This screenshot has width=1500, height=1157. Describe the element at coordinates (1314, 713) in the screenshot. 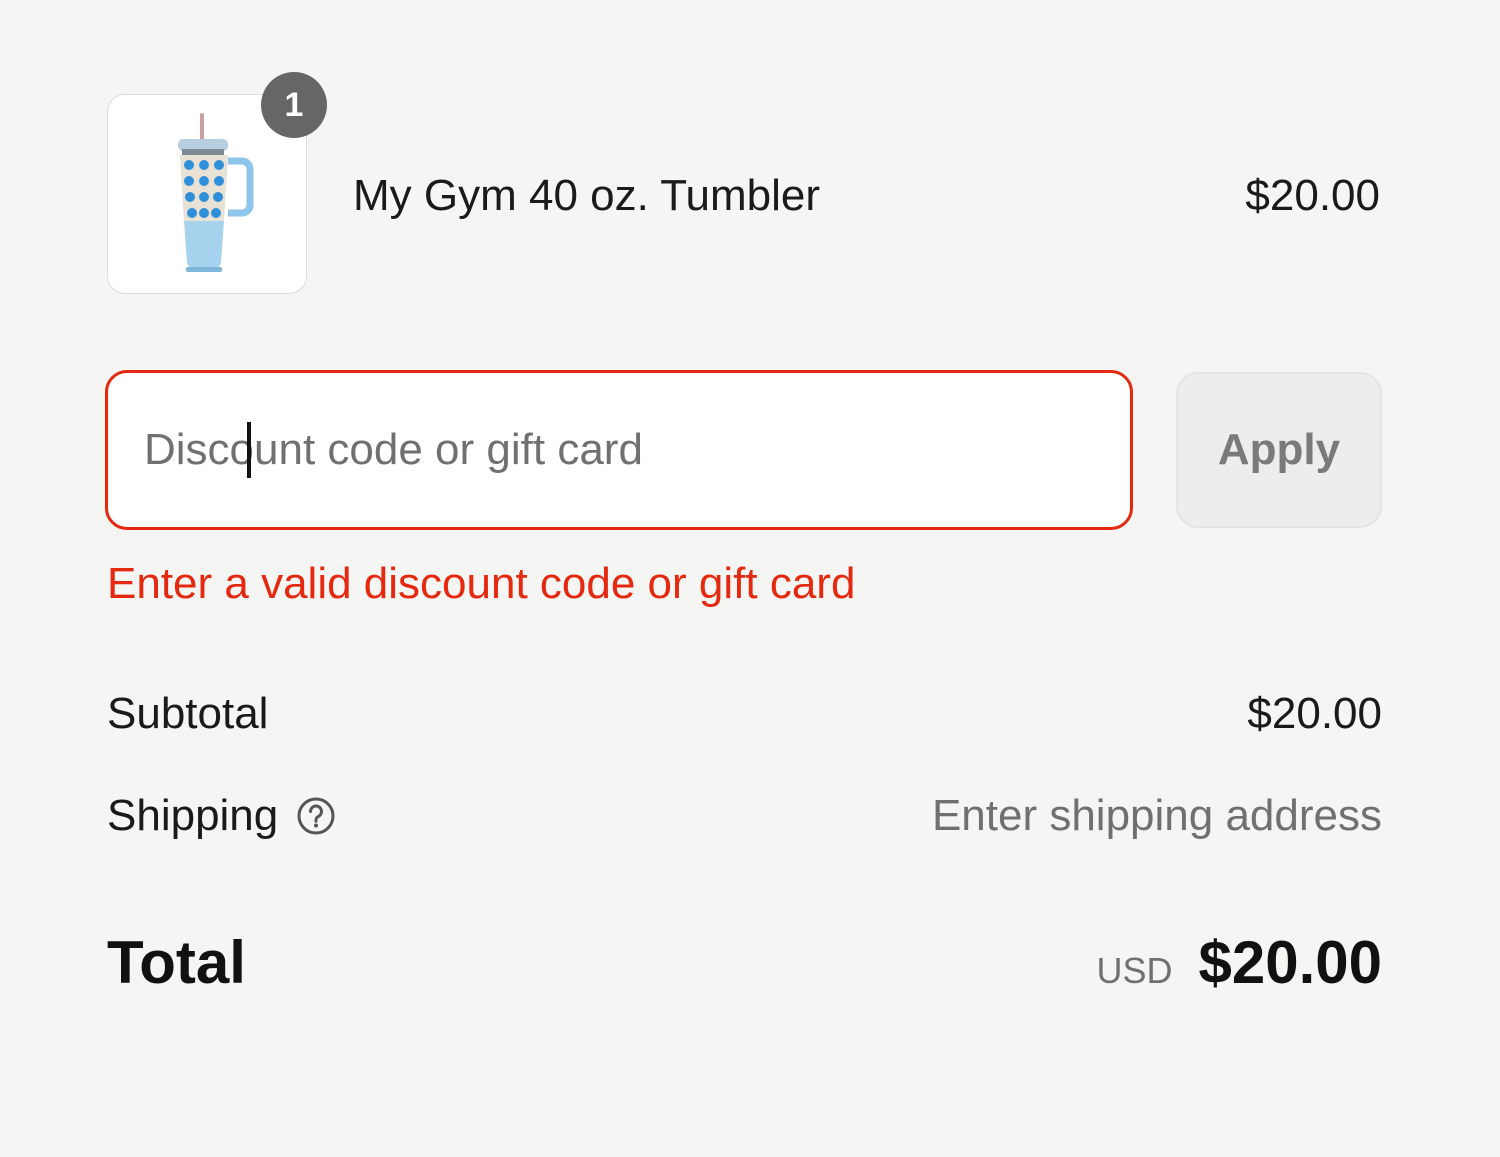

I see `subtotal-value: $20.00` at that location.